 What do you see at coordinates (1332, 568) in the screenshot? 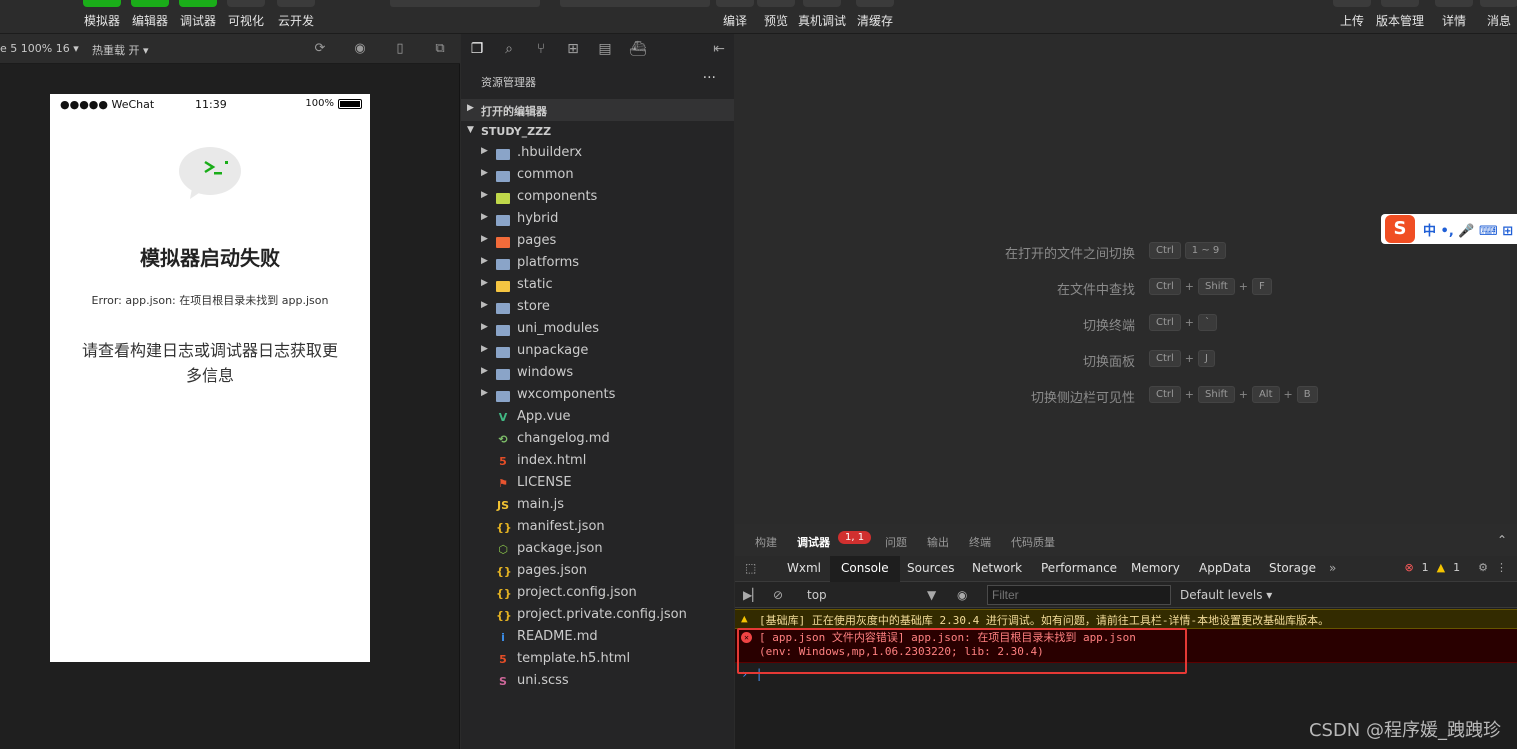
I see `more-tabs-icon: »` at bounding box center [1332, 568].